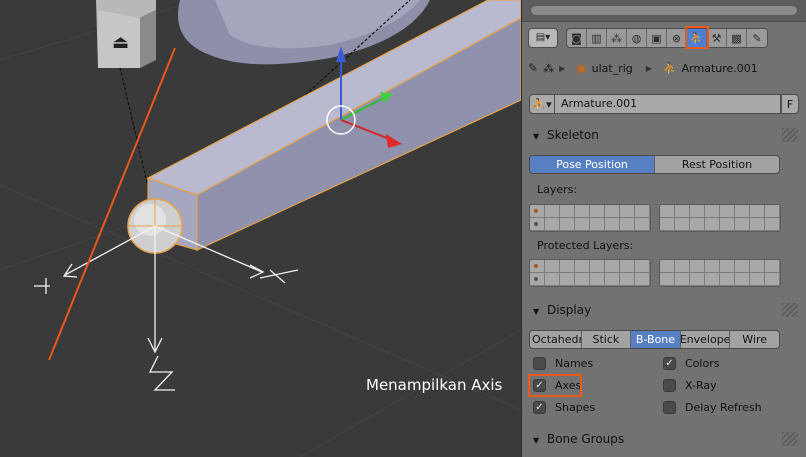 The image size is (806, 457). I want to click on chain-icon: ⊗, so click(676, 38).